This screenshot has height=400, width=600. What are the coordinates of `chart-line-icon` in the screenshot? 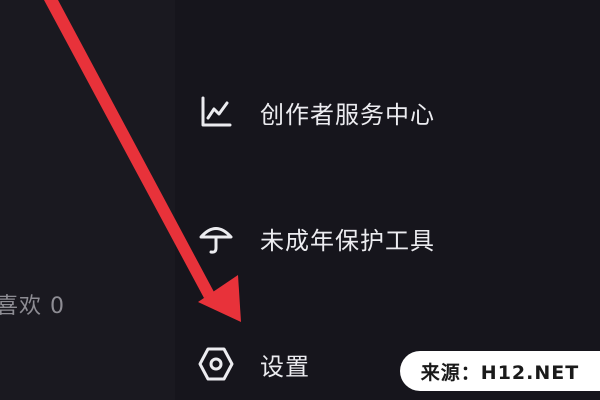 It's located at (216, 112).